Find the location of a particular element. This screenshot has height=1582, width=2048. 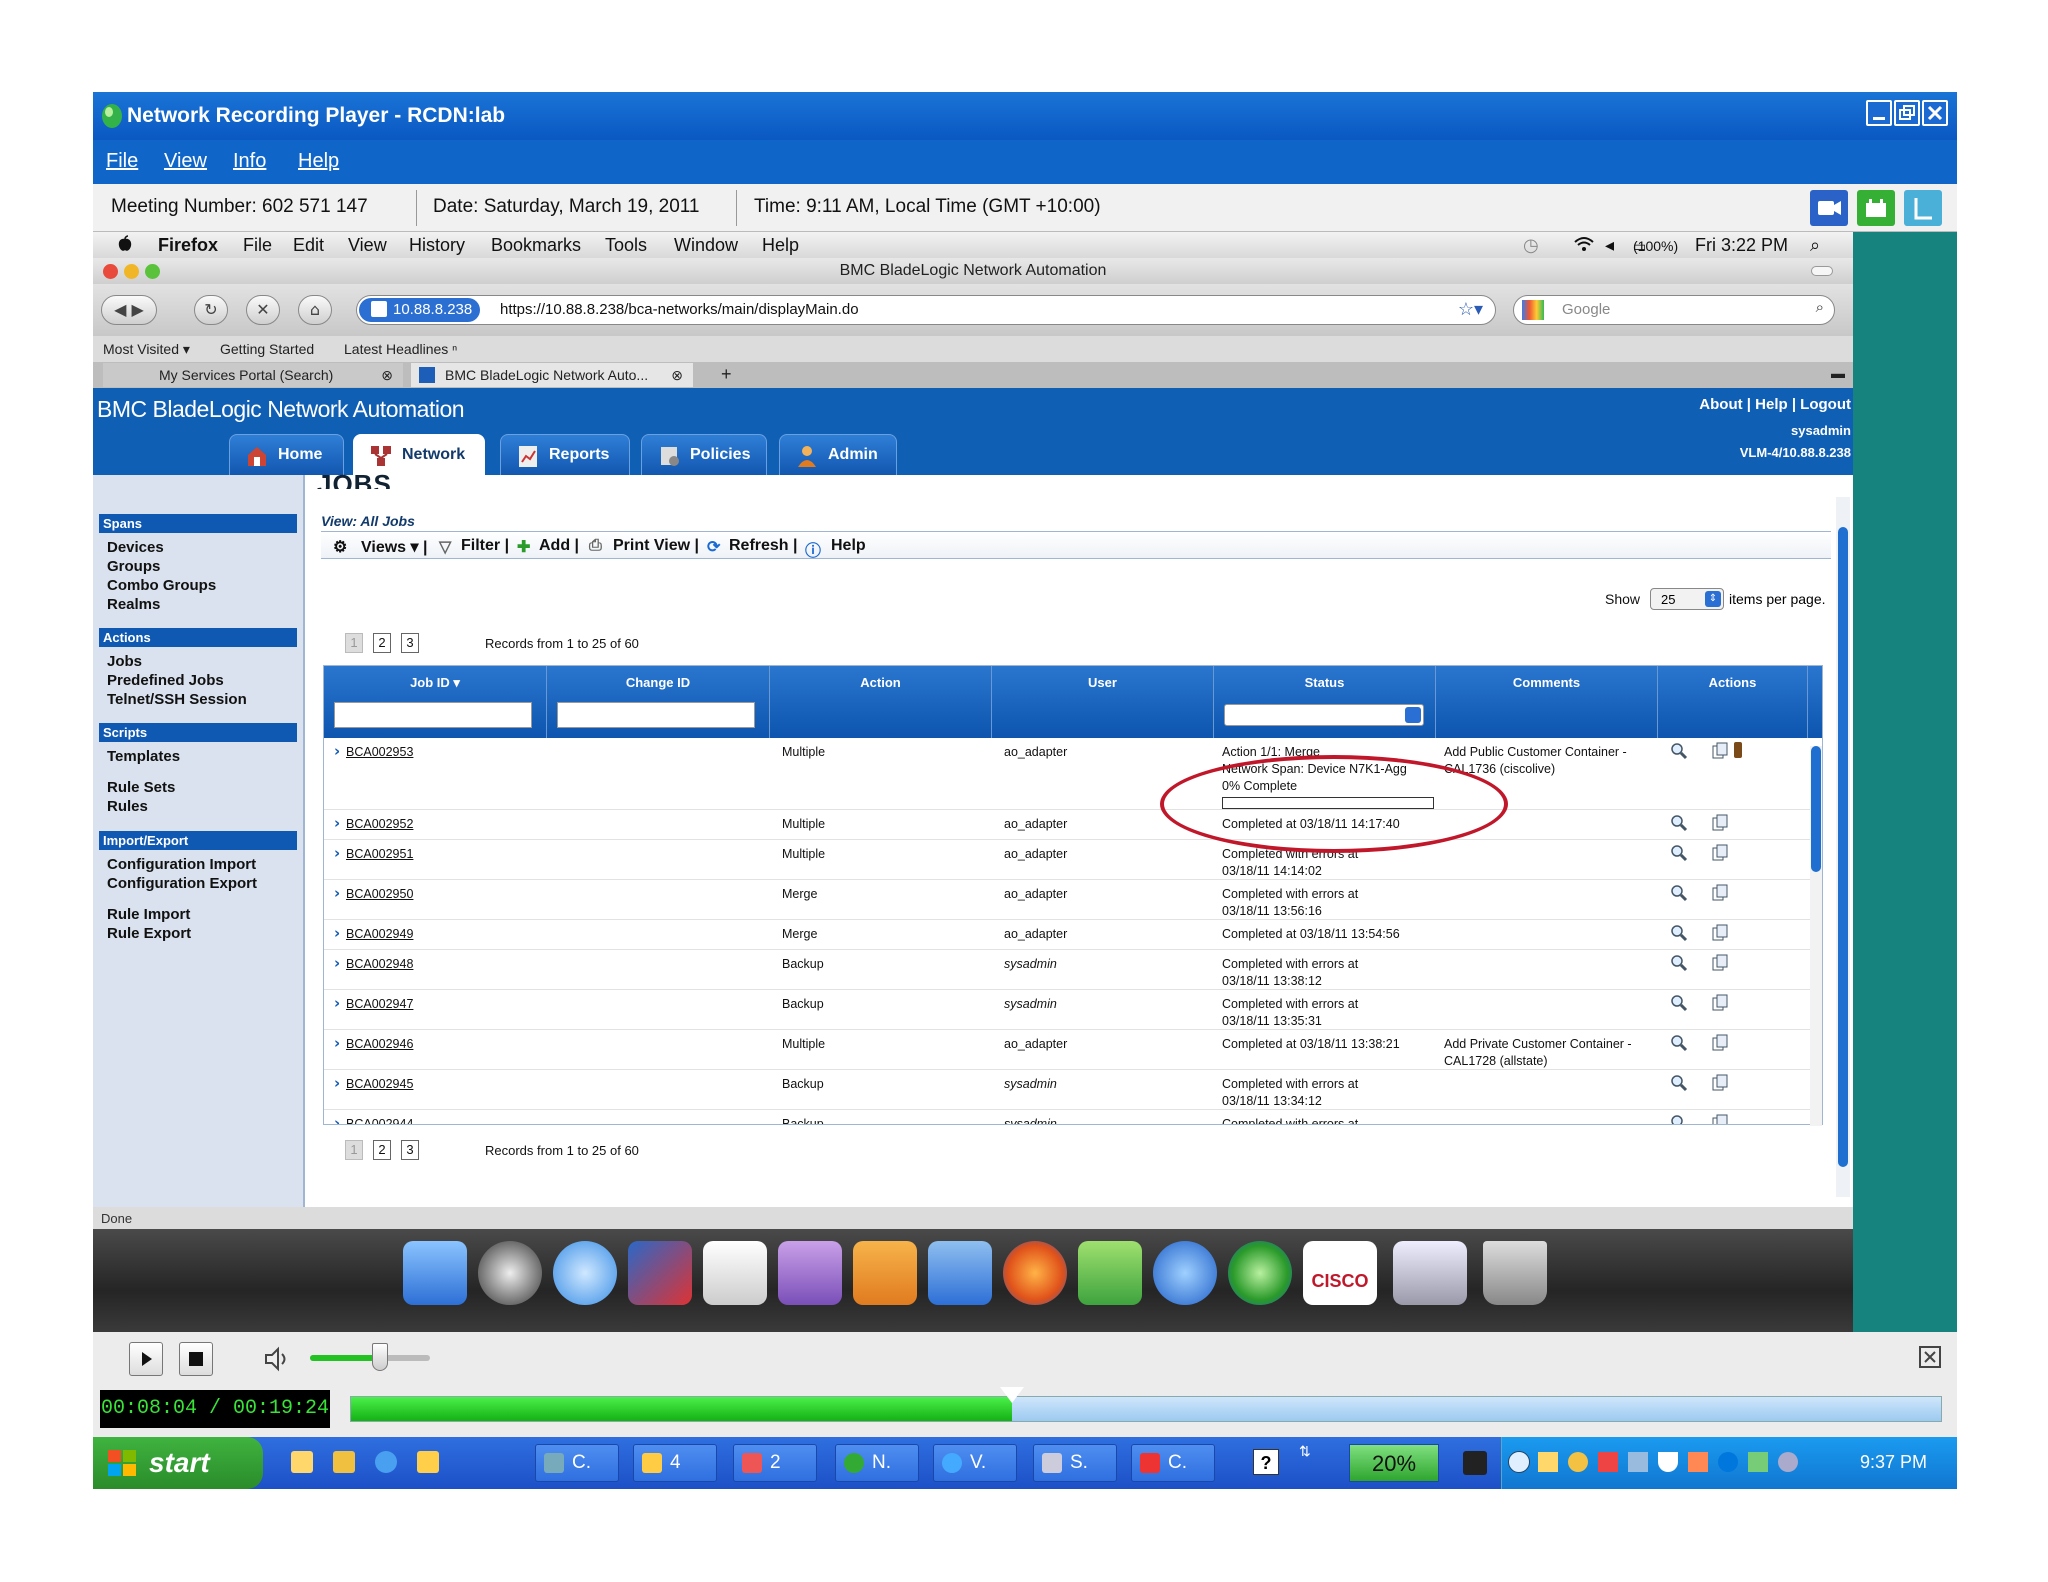

tray-messenger-icon is located at coordinates (1578, 1462).